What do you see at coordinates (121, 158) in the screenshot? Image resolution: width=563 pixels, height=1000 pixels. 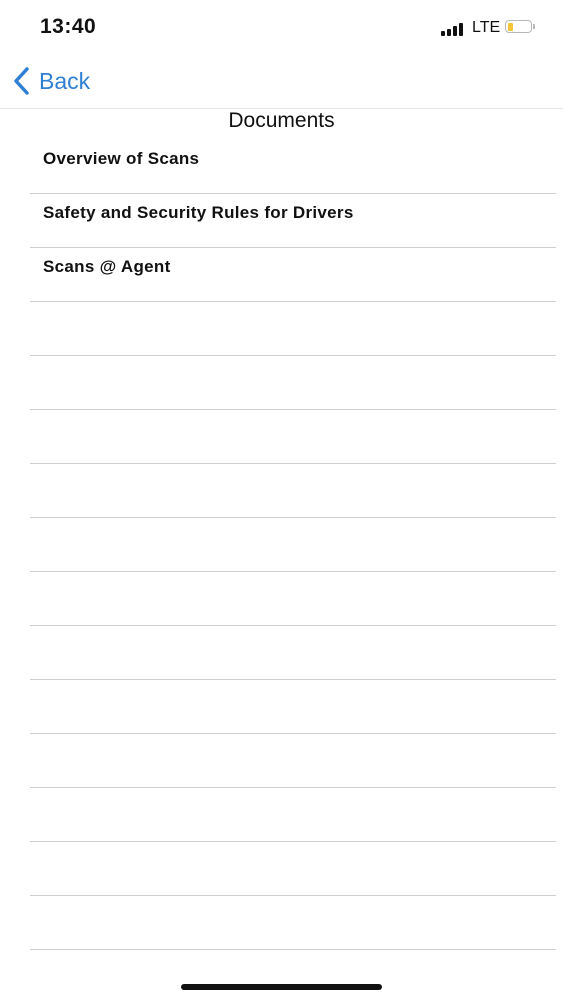 I see `document-title: Overview of Scans` at bounding box center [121, 158].